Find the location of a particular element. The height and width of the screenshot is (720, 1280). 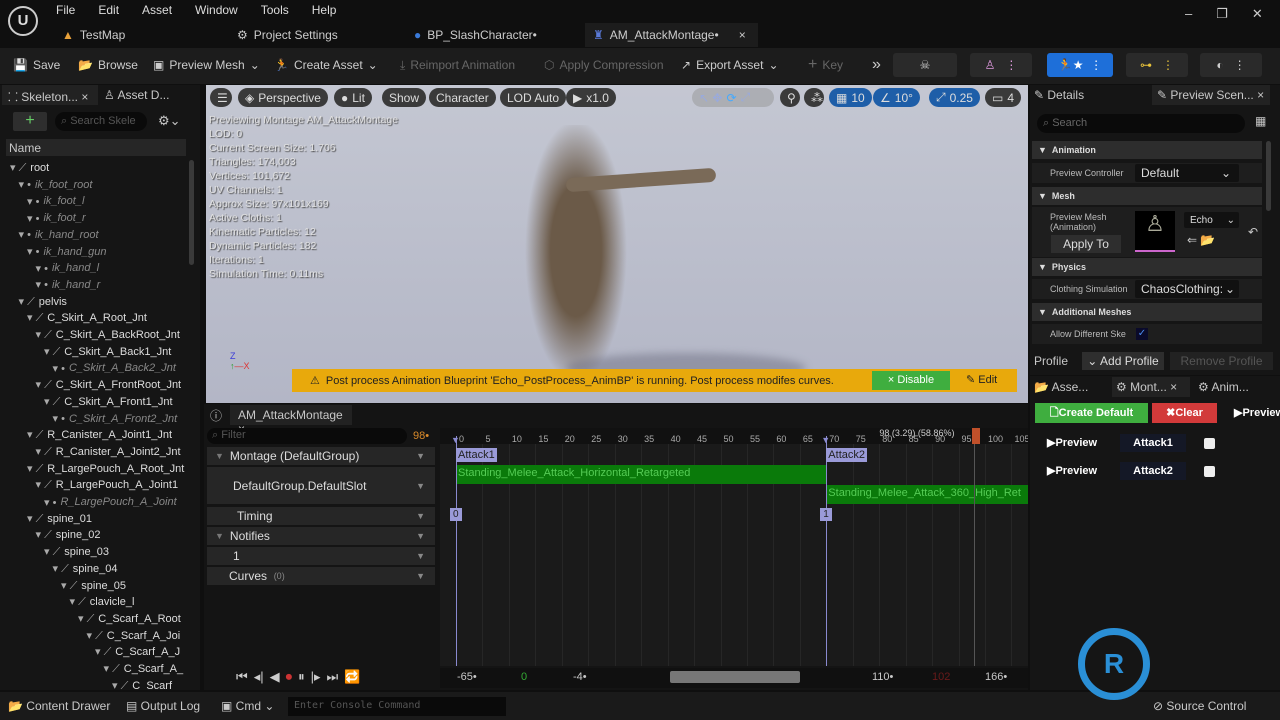

menu-window: Window is located at coordinates (216, 10).